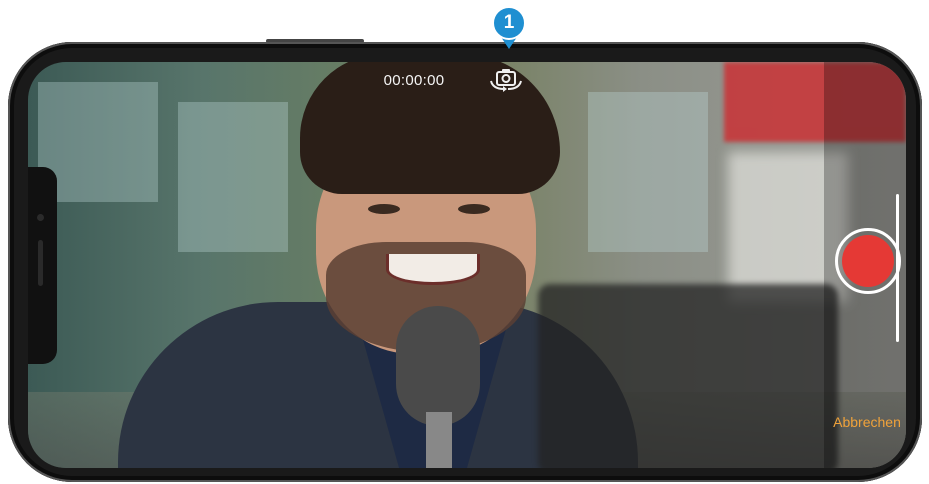 The height and width of the screenshot is (484, 929). I want to click on earpiece-speaker, so click(40, 263).